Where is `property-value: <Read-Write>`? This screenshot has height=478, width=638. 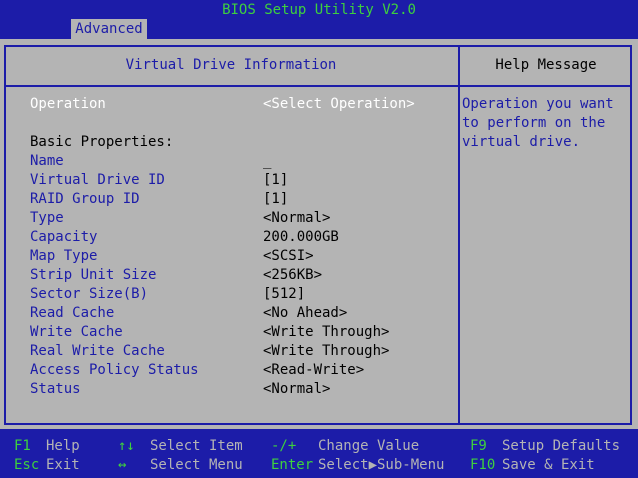 property-value: <Read-Write> is located at coordinates (314, 370).